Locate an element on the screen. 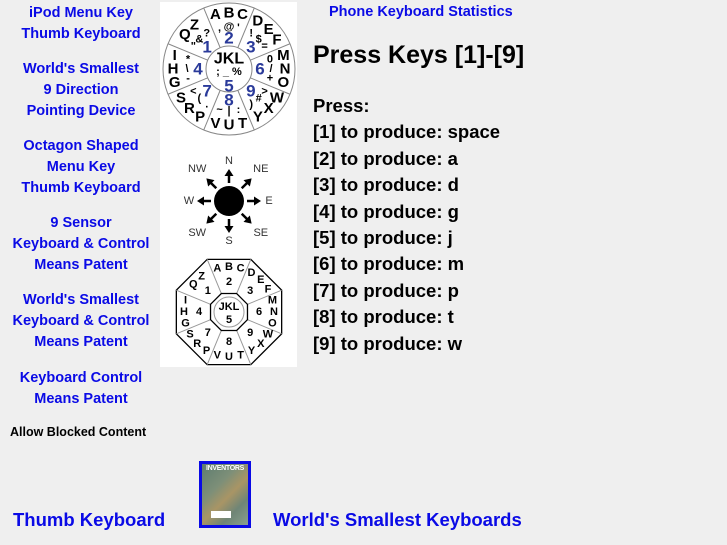 This screenshot has width=727, height=545. press-line-4: [4] to produce: g is located at coordinates (386, 211).